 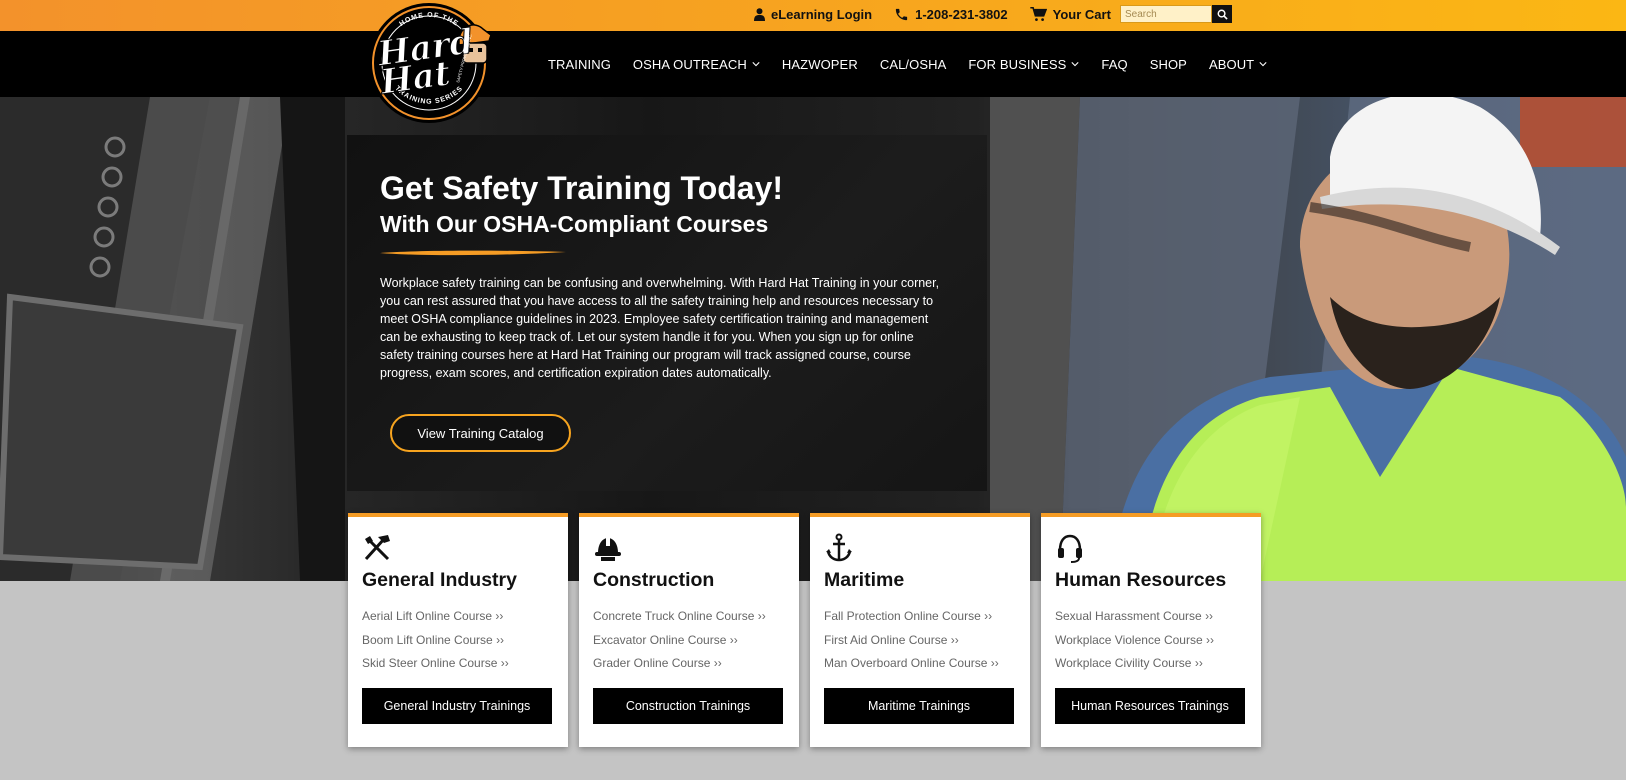 I want to click on nav-item-label: CAL/OSHA, so click(x=913, y=64).